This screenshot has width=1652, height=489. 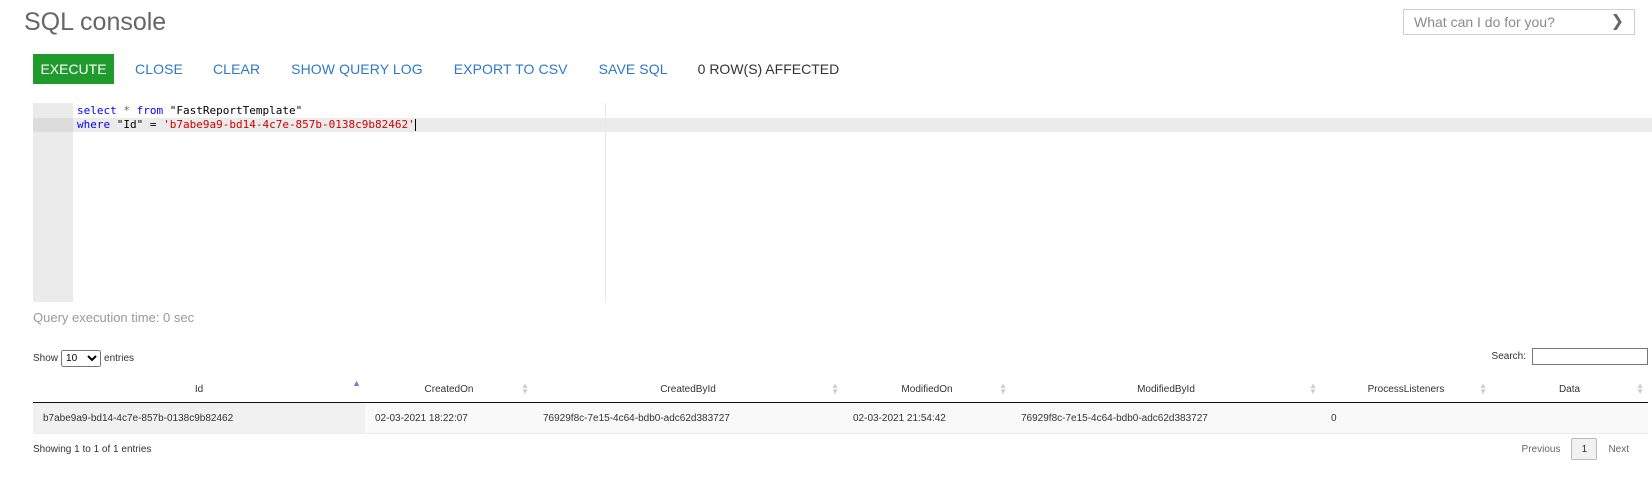 What do you see at coordinates (1541, 449) in the screenshot?
I see `previous-page-button: Previous` at bounding box center [1541, 449].